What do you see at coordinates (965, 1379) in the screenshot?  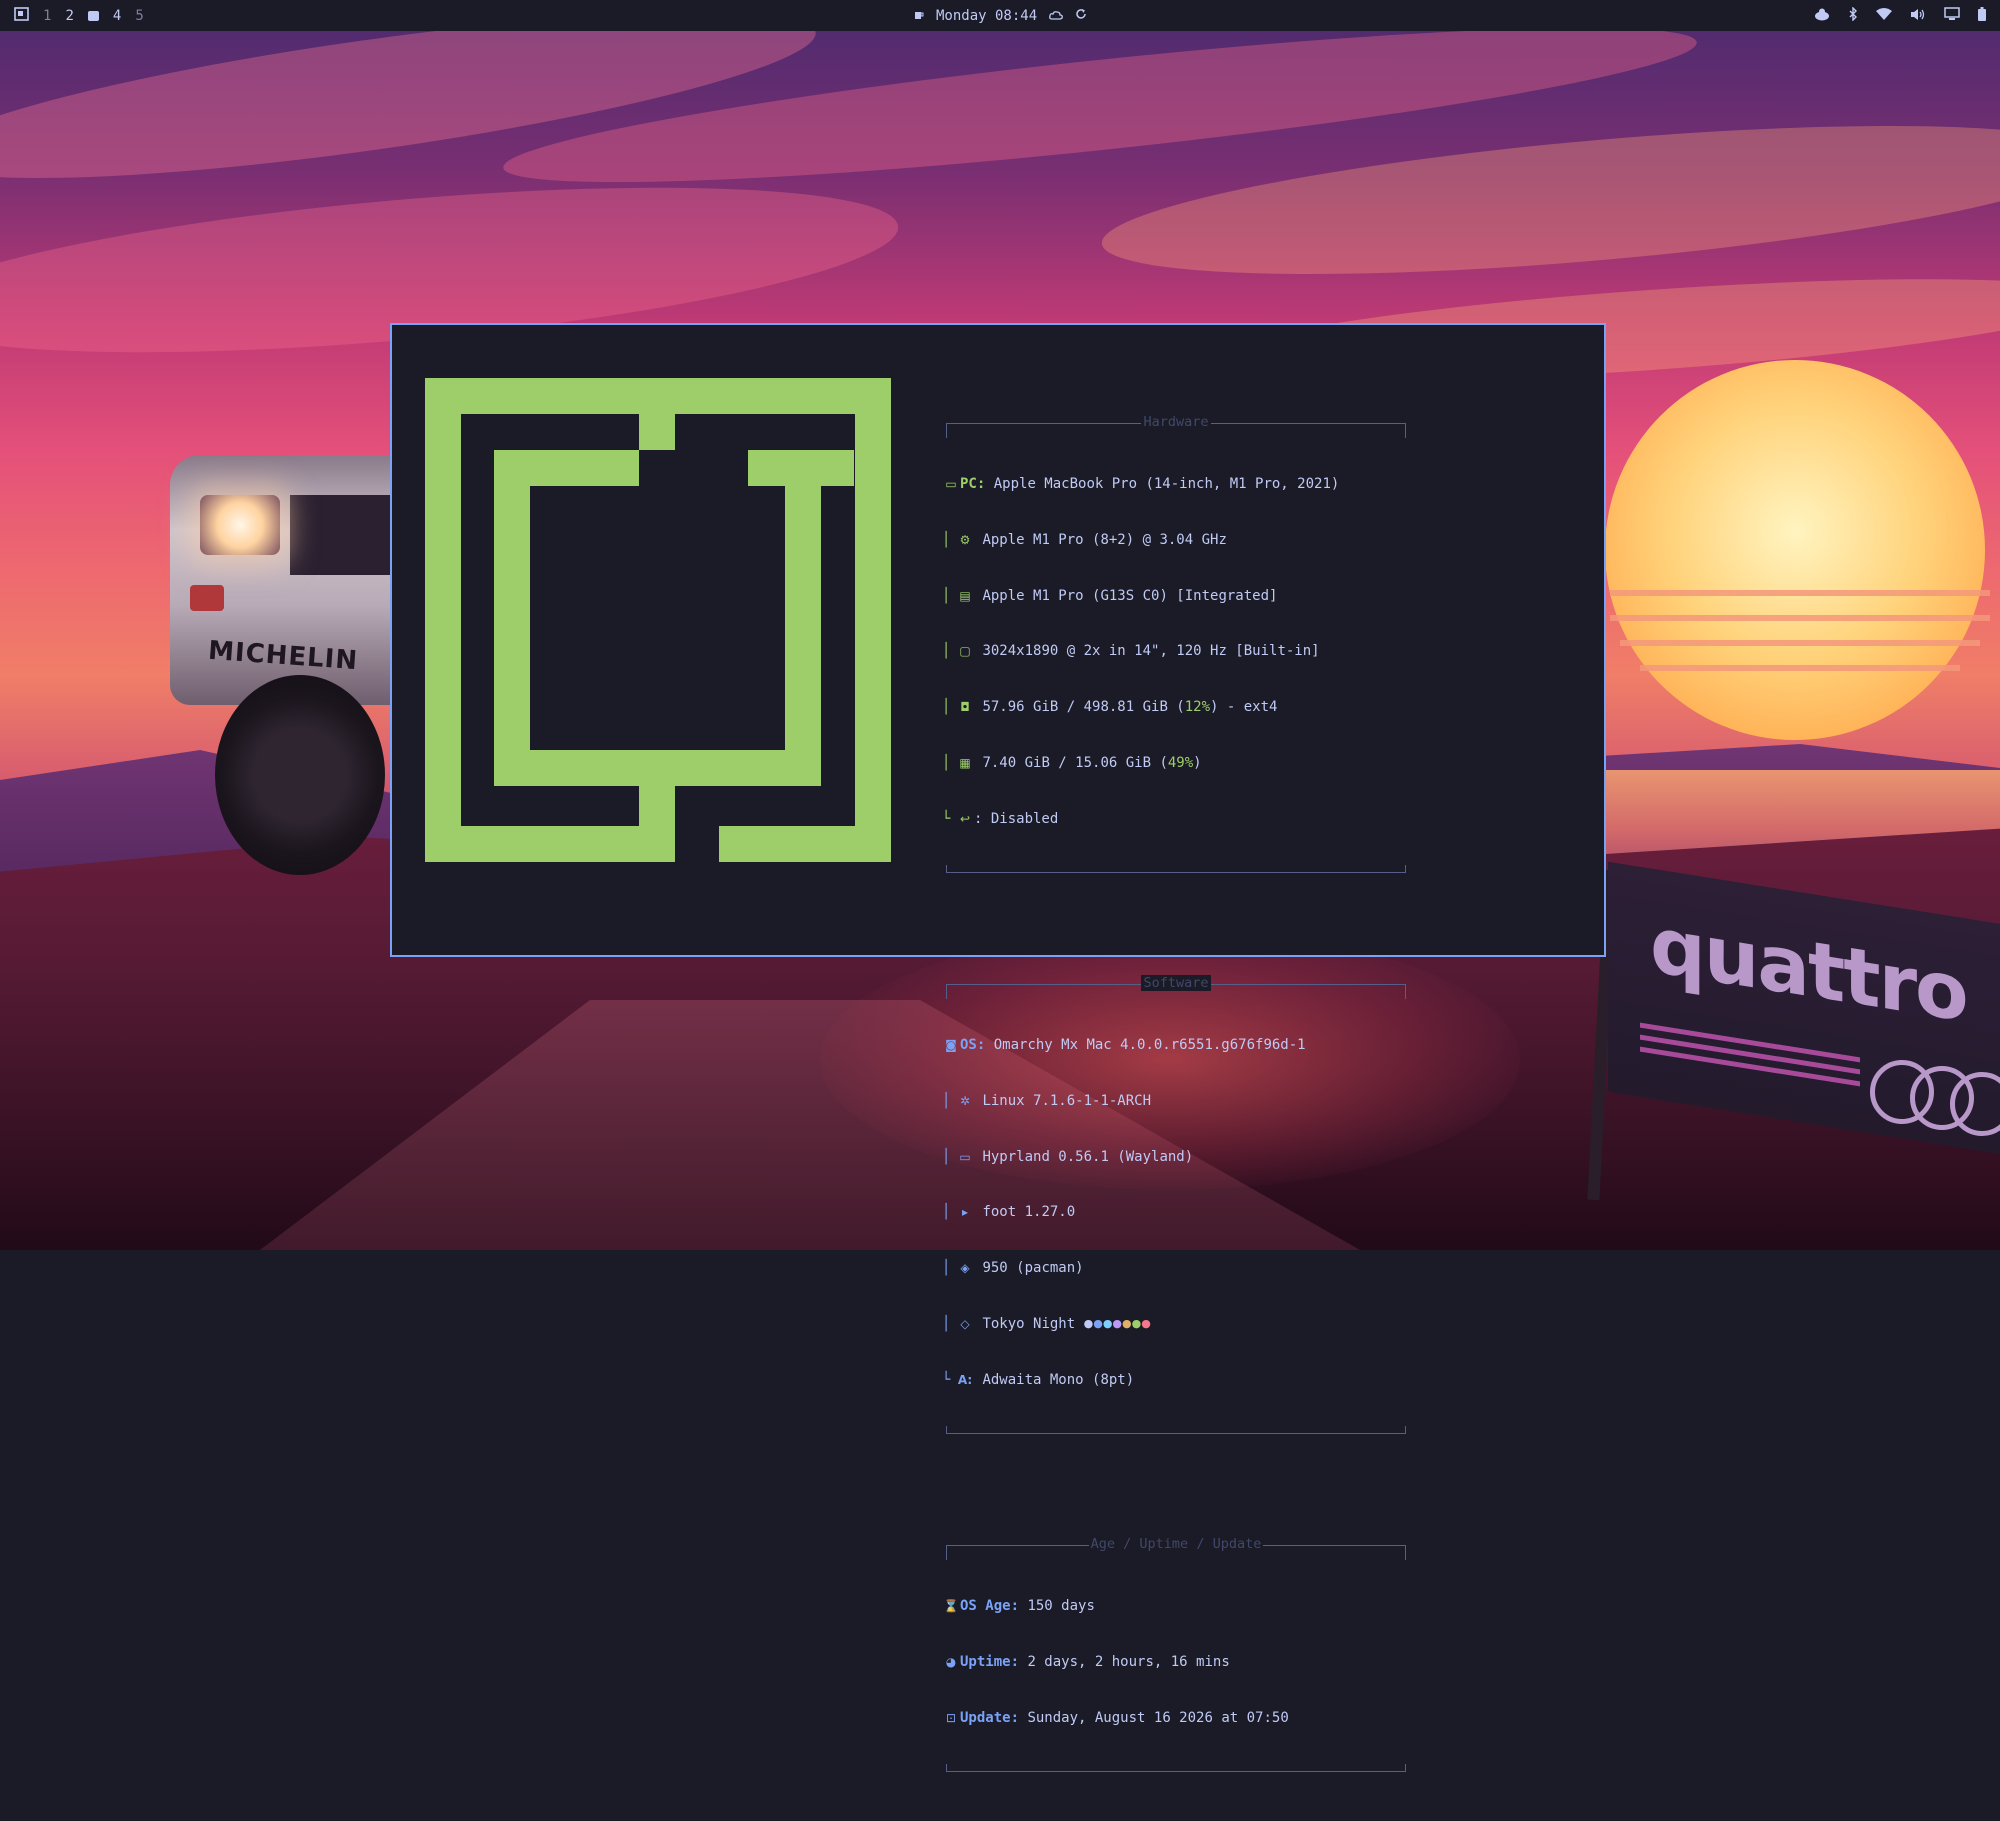 I see `font-key: A:` at bounding box center [965, 1379].